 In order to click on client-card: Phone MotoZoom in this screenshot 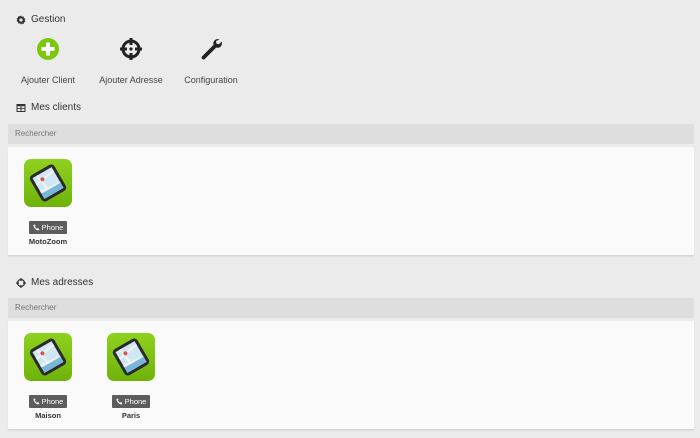, I will do `click(48, 202)`.